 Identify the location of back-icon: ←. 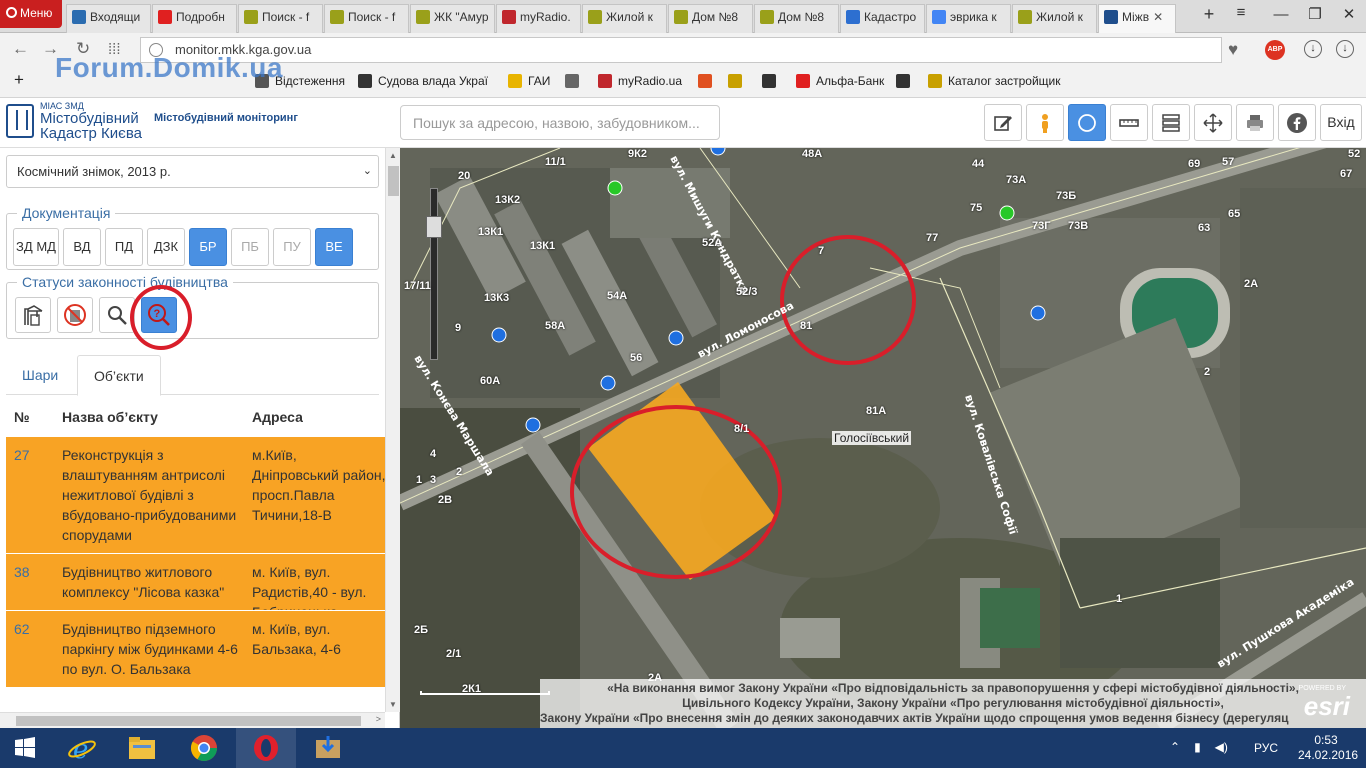
(20, 49).